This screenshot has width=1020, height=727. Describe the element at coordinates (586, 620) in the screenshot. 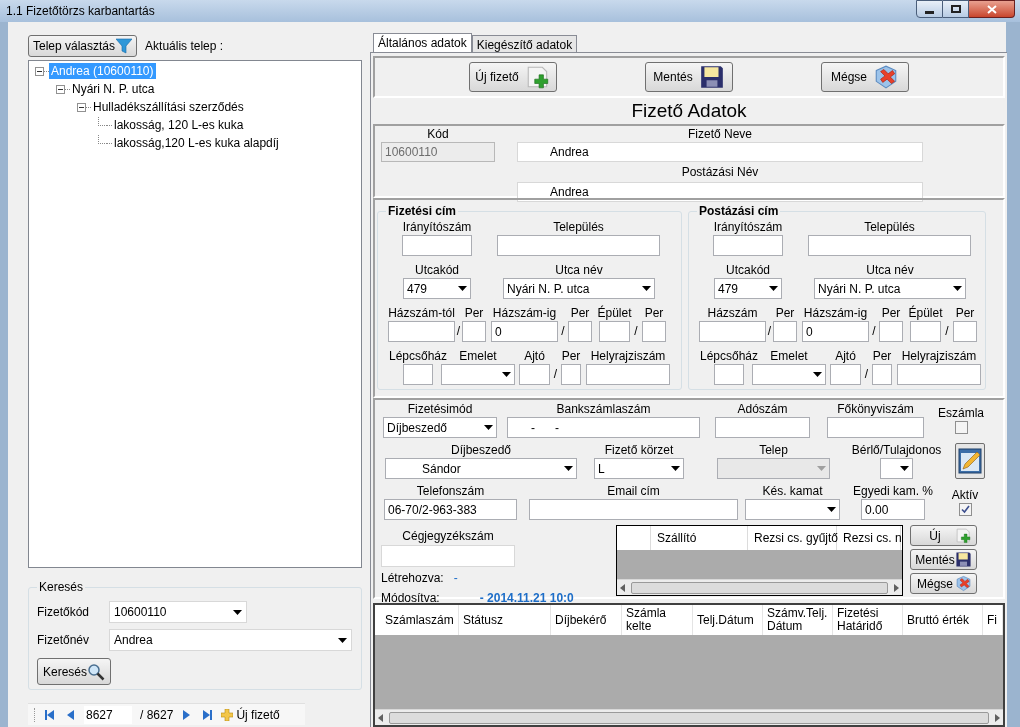

I see `column-header: Díjbekérő` at that location.